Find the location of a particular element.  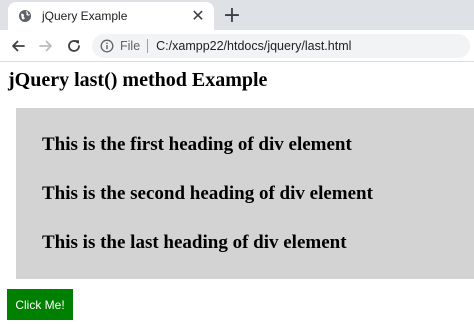

browser-toolbar: File C:/xampp22/htdocs/jquery/last.html is located at coordinates (237, 46).